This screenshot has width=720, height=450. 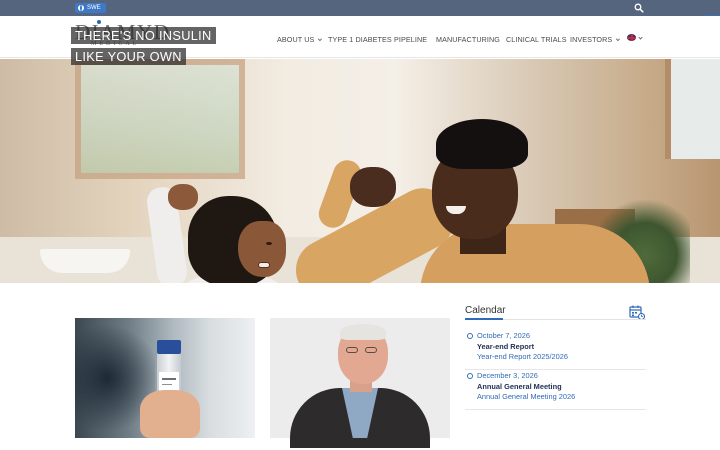 What do you see at coordinates (170, 414) in the screenshot?
I see `finger` at bounding box center [170, 414].